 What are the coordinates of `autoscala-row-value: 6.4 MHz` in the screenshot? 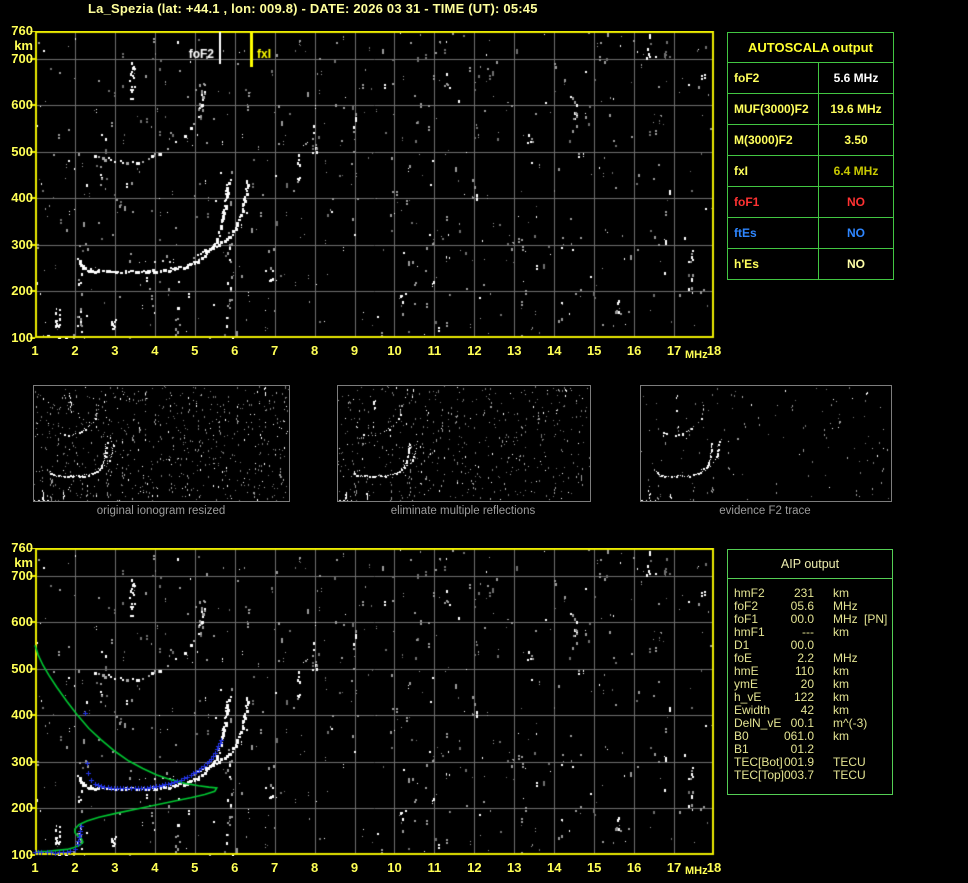 It's located at (856, 171).